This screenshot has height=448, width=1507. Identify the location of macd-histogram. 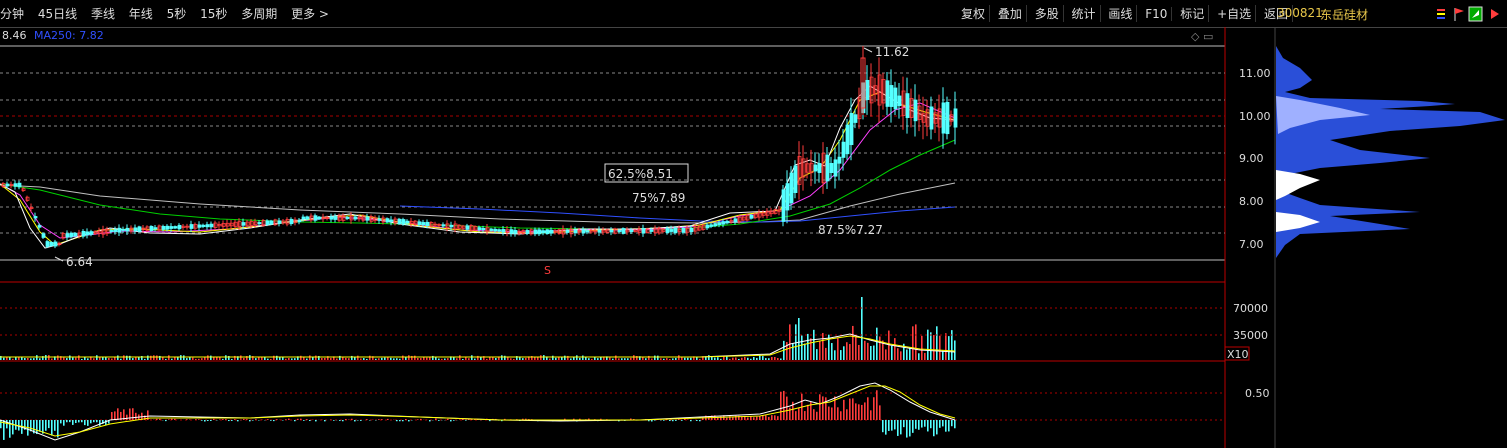
(478, 415).